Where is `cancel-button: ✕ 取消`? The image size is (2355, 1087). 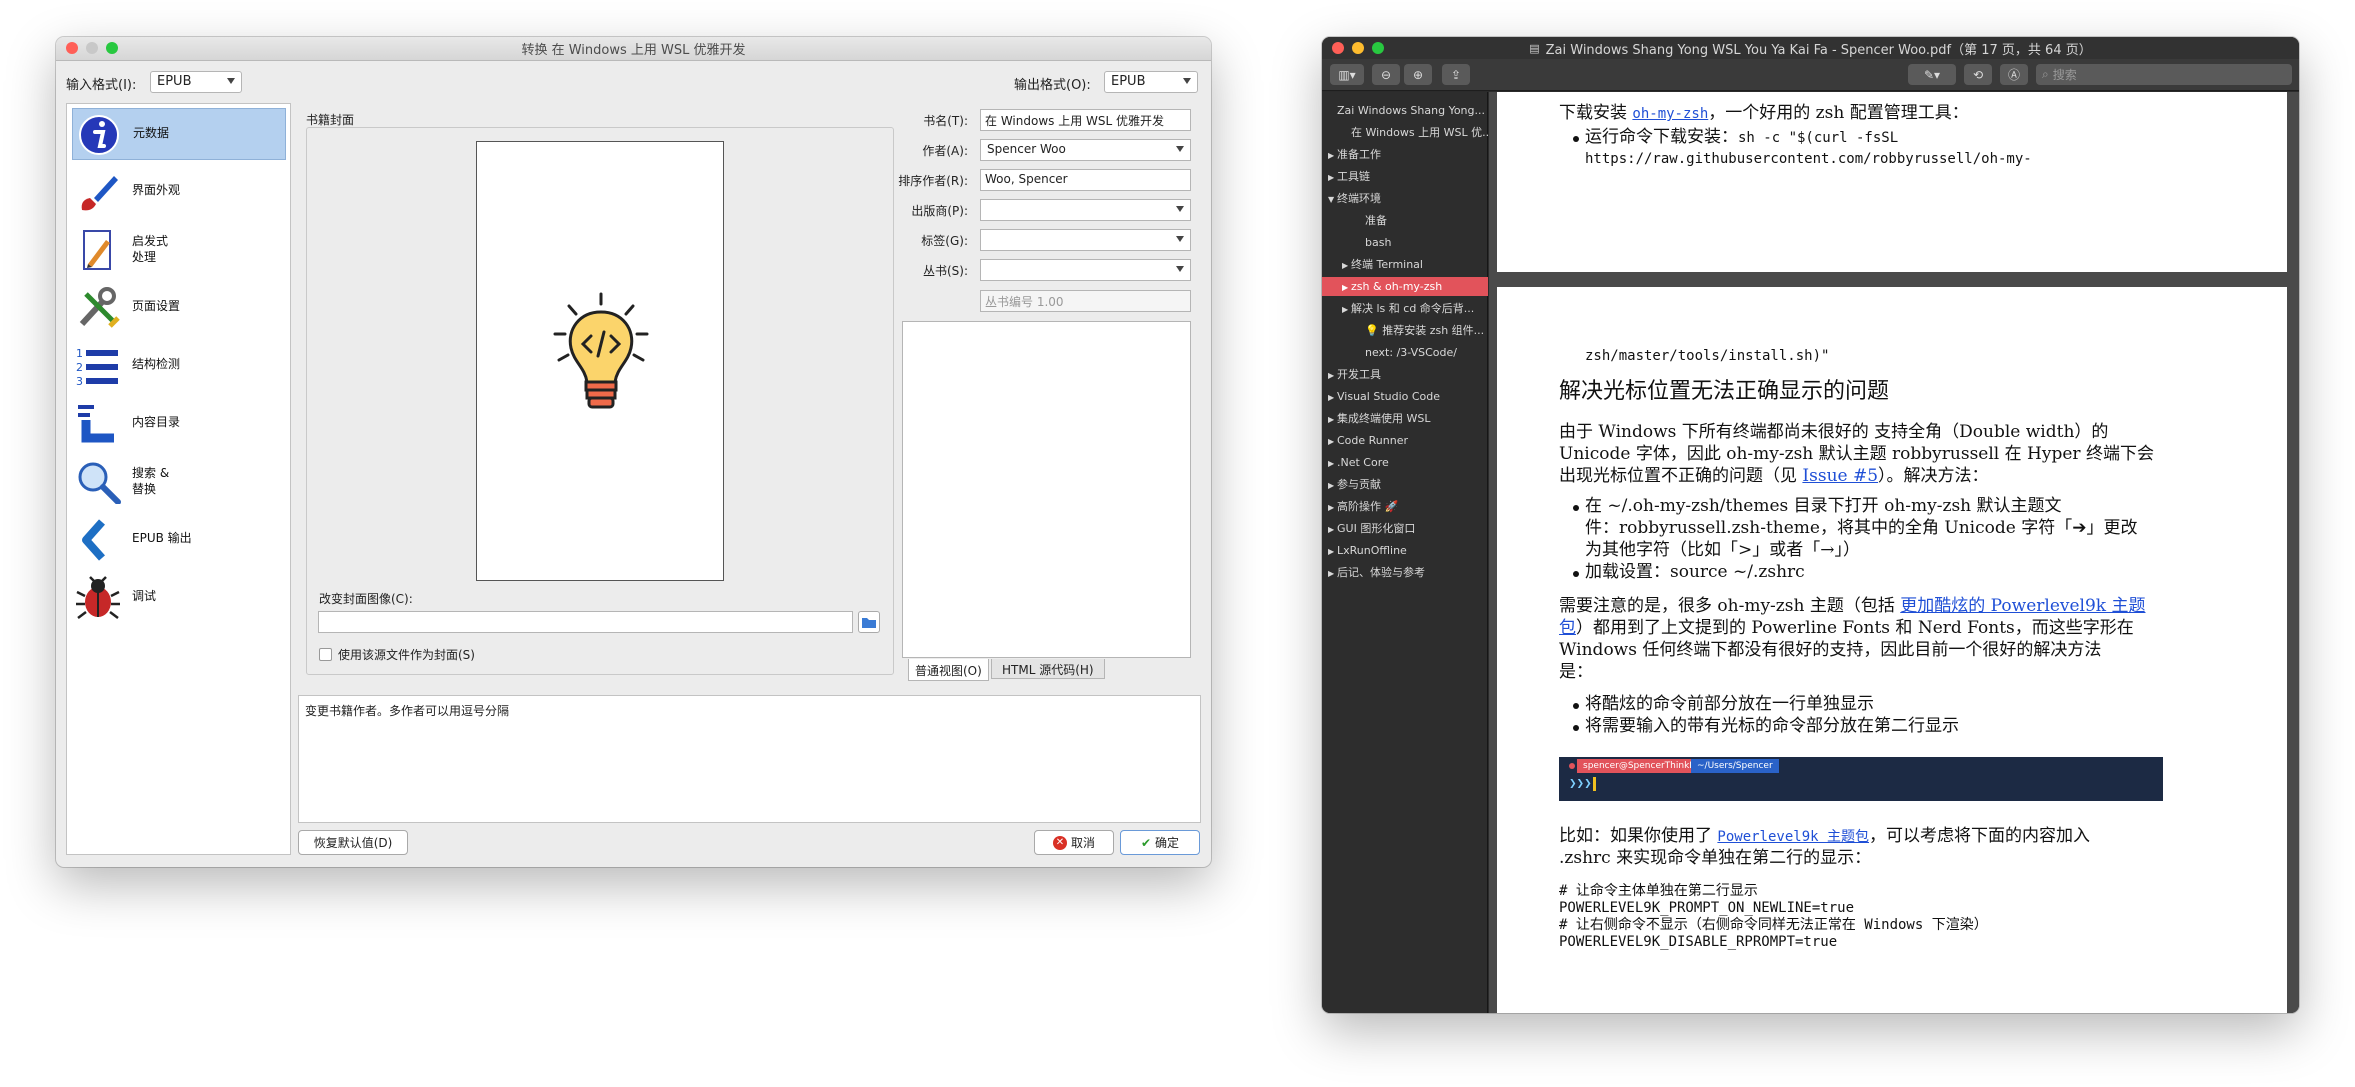
cancel-button: ✕ 取消 is located at coordinates (1074, 842).